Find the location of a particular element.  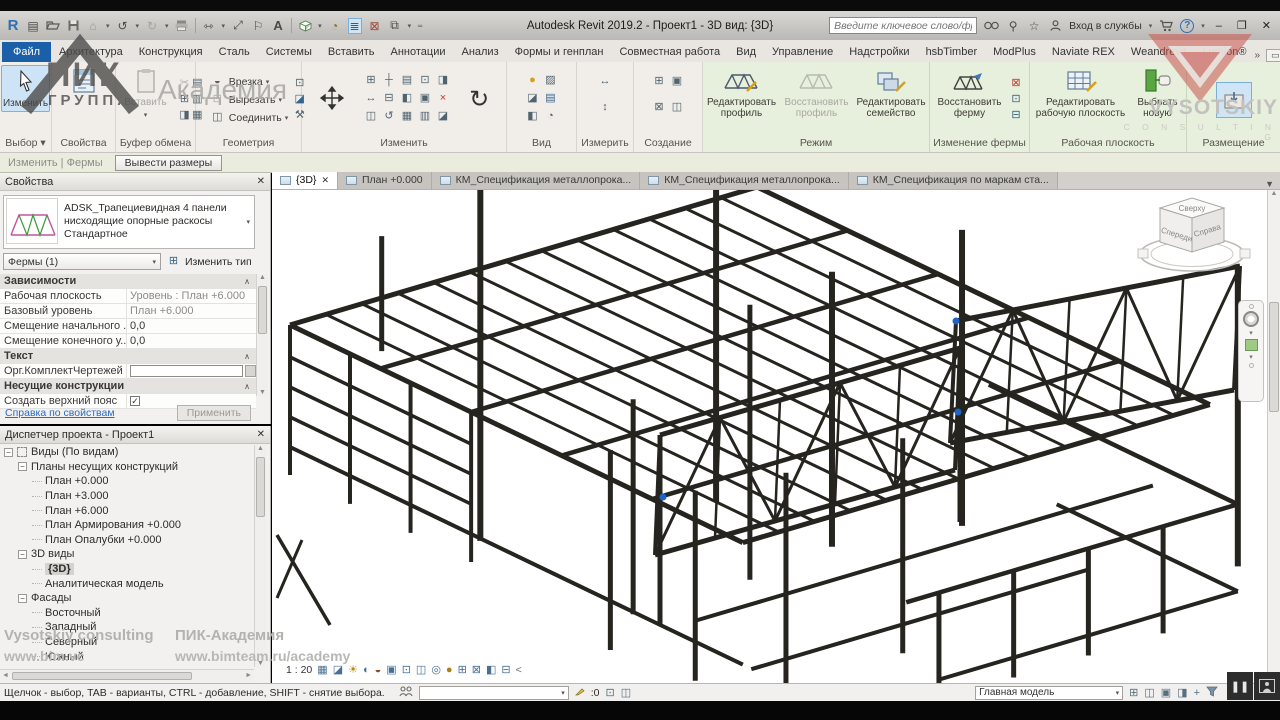

similar-icon: ◫ is located at coordinates (677, 107).